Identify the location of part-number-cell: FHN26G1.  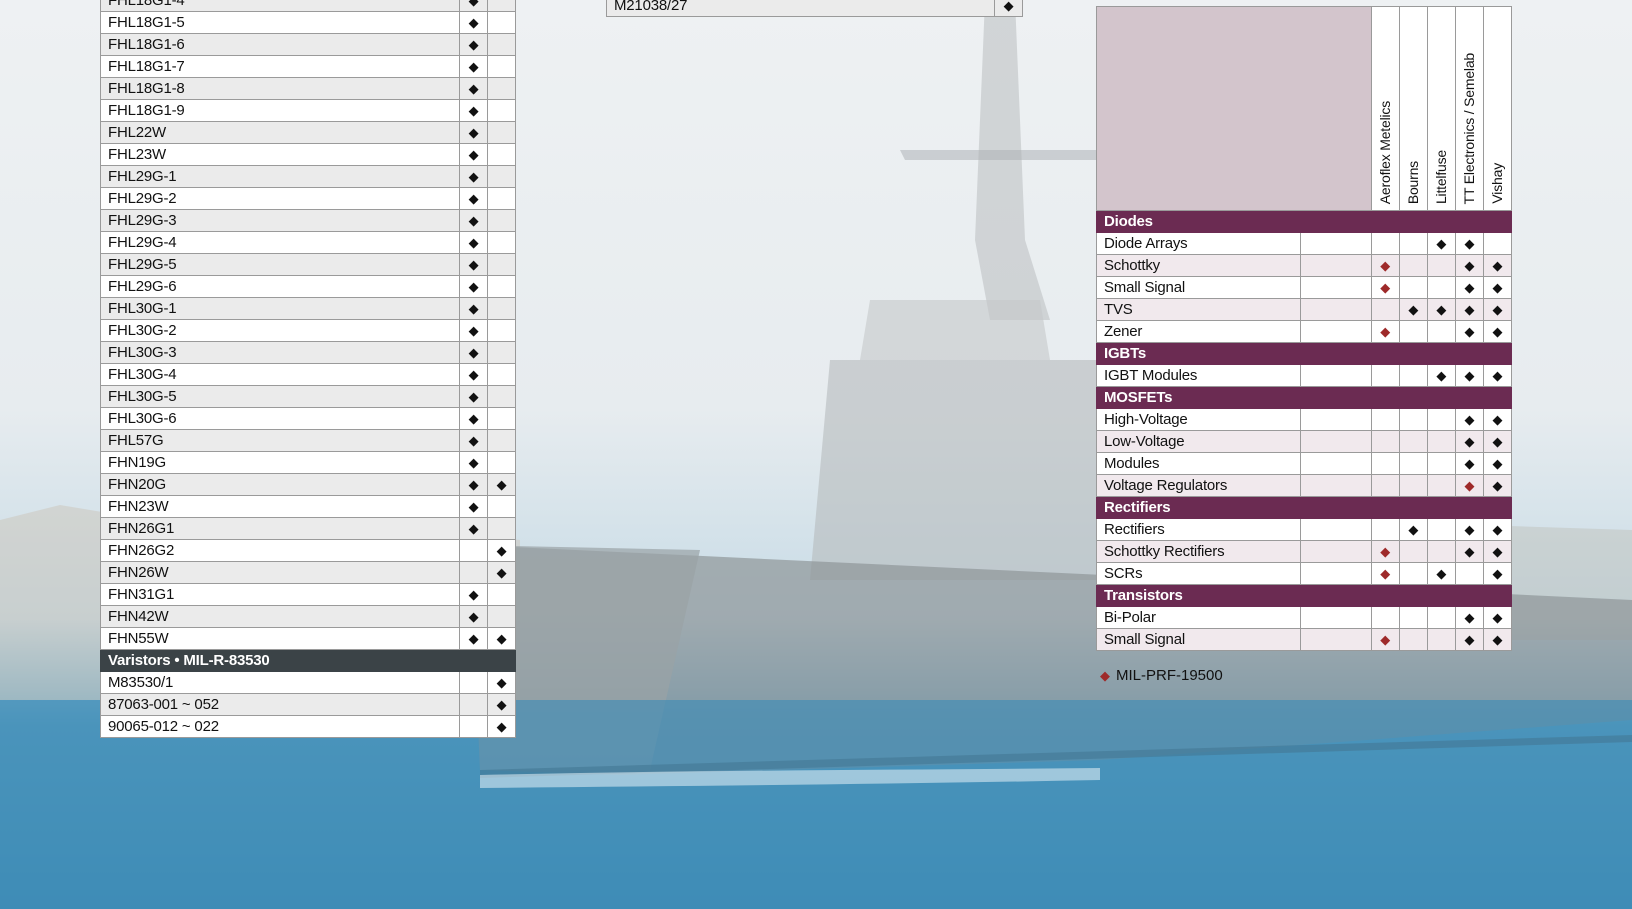
(280, 528).